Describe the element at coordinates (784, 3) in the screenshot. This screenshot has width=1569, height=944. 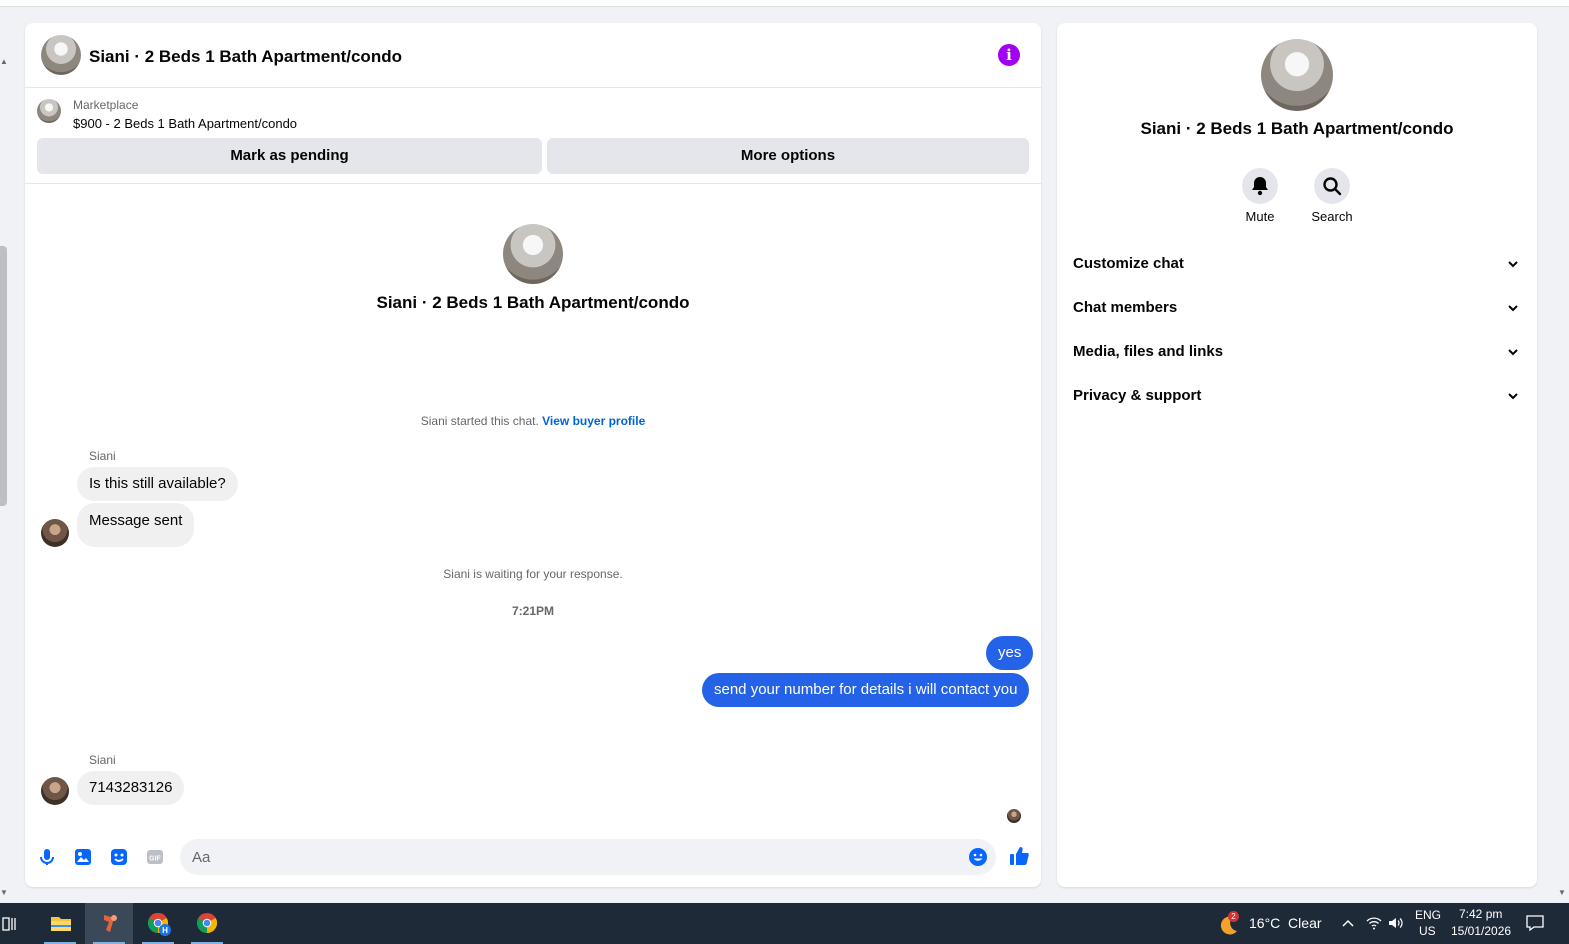
I see `top-strip` at that location.